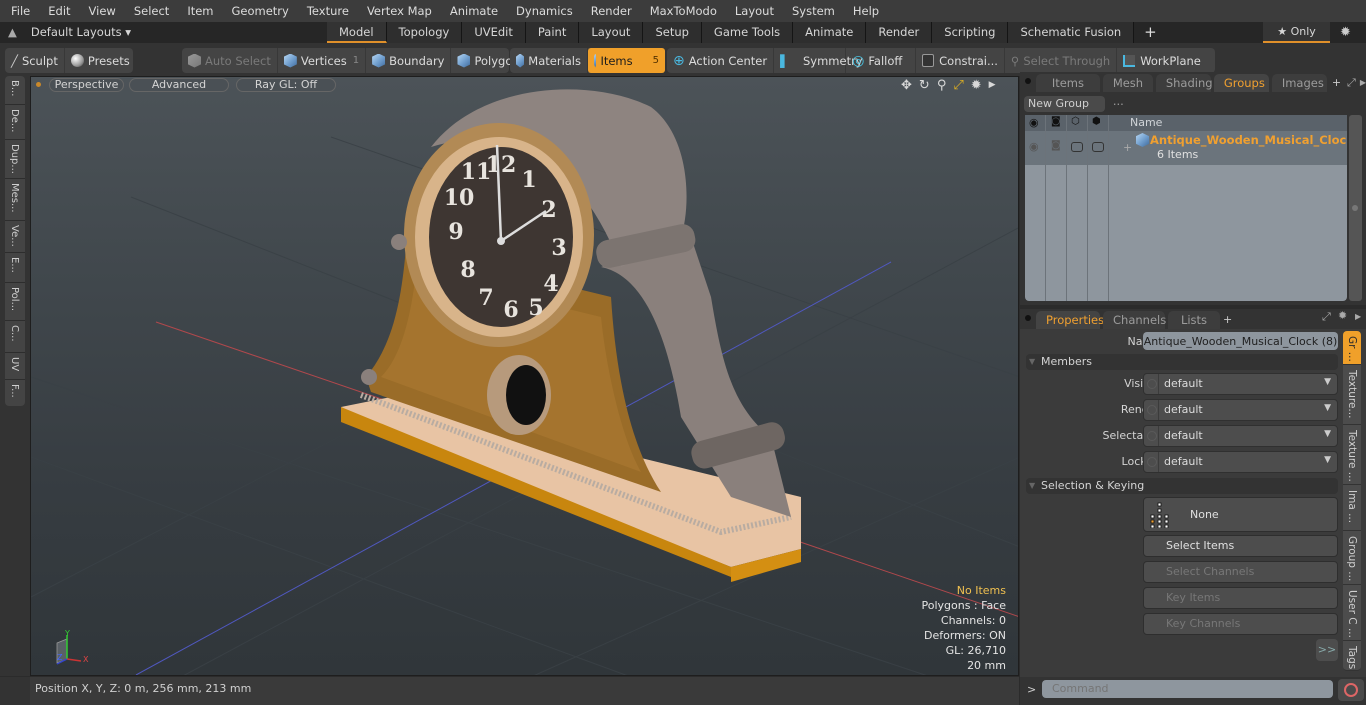 Image resolution: width=1366 pixels, height=705 pixels. Describe the element at coordinates (1299, 83) in the screenshot. I see `tab-images: Images` at that location.